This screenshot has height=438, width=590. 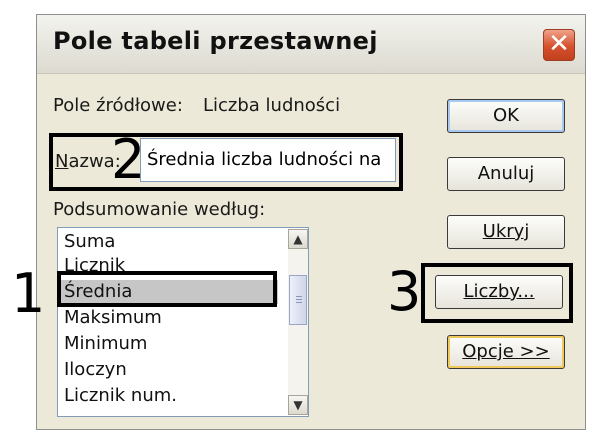 I want to click on title-bar: Pole tabeli przestawnej ✕, so click(x=311, y=44).